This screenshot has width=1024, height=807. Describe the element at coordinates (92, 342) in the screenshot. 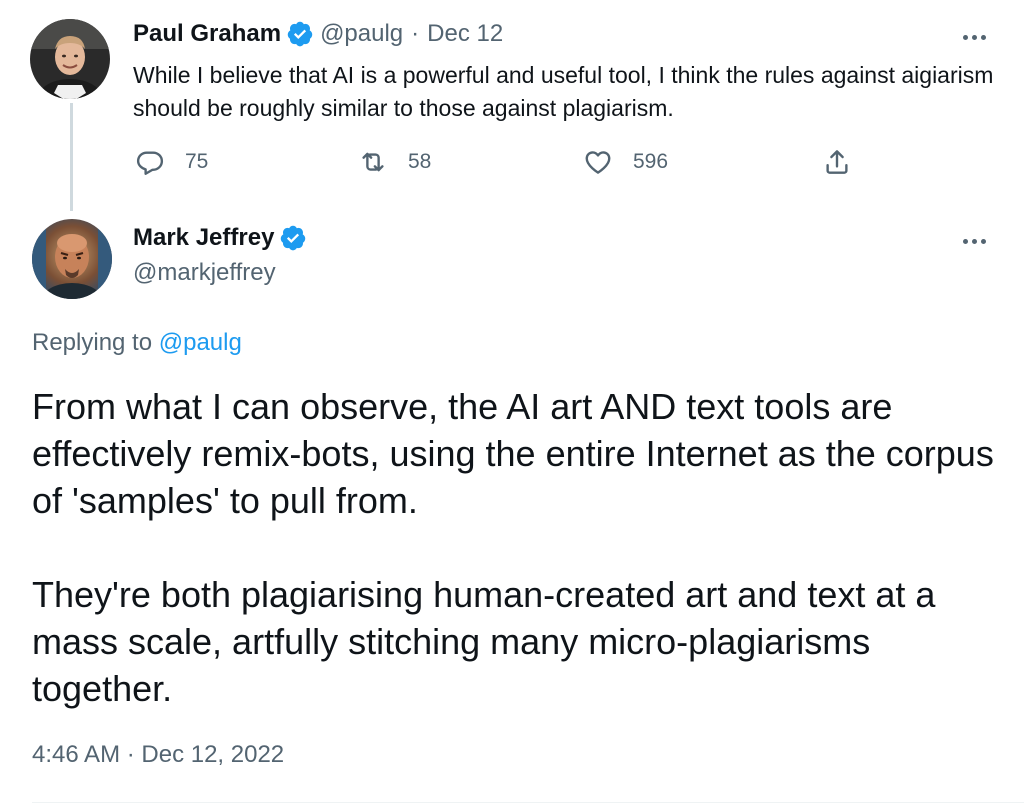

I see `replying-to-label: Replying to` at that location.